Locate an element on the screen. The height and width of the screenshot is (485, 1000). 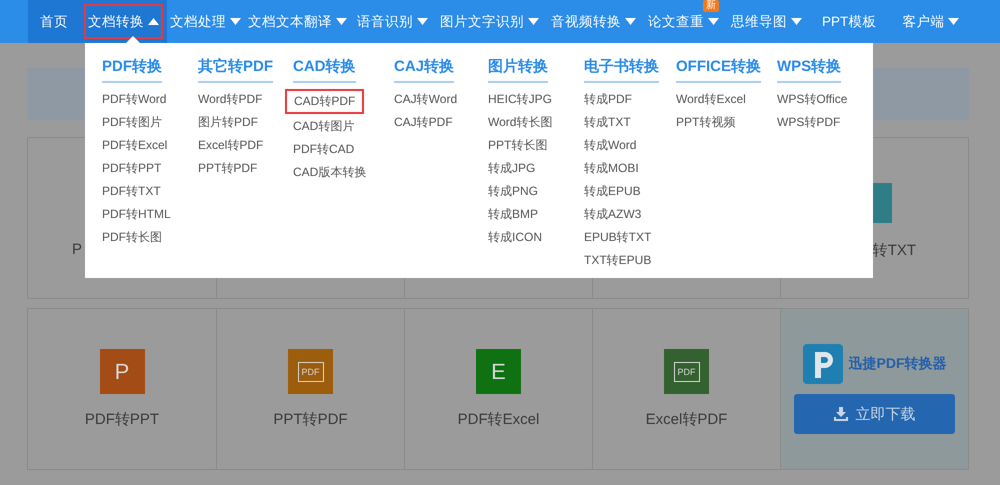
menu-link: 转成JPG is located at coordinates (512, 168).